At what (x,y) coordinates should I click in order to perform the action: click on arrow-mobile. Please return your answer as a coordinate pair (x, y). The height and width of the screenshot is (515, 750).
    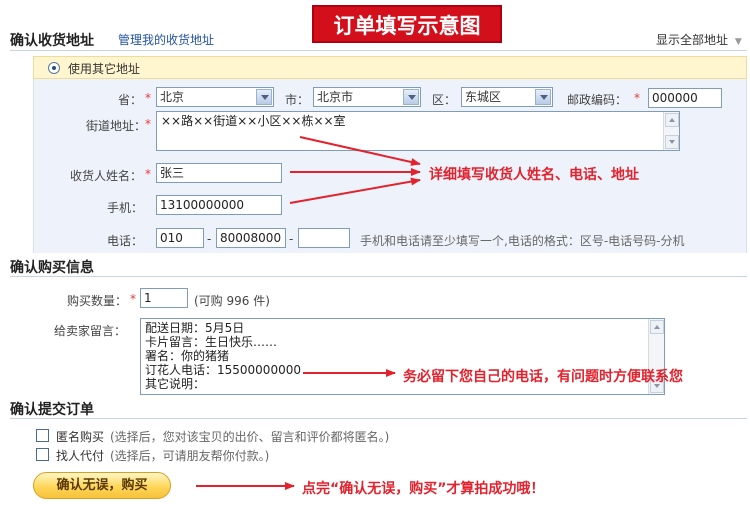
    Looking at the image, I should click on (355, 190).